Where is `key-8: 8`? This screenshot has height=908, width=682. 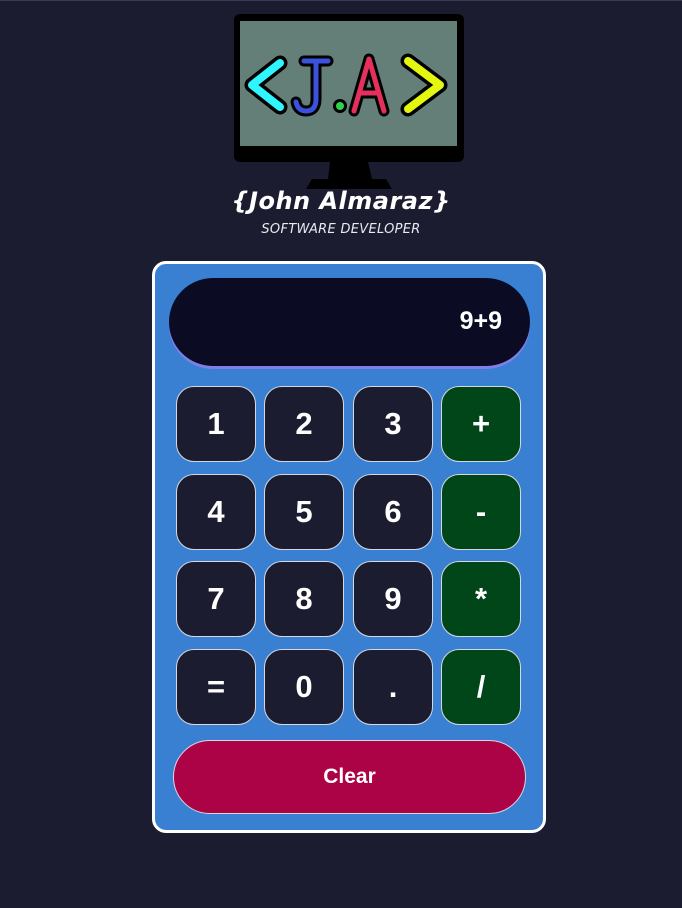 key-8: 8 is located at coordinates (304, 599).